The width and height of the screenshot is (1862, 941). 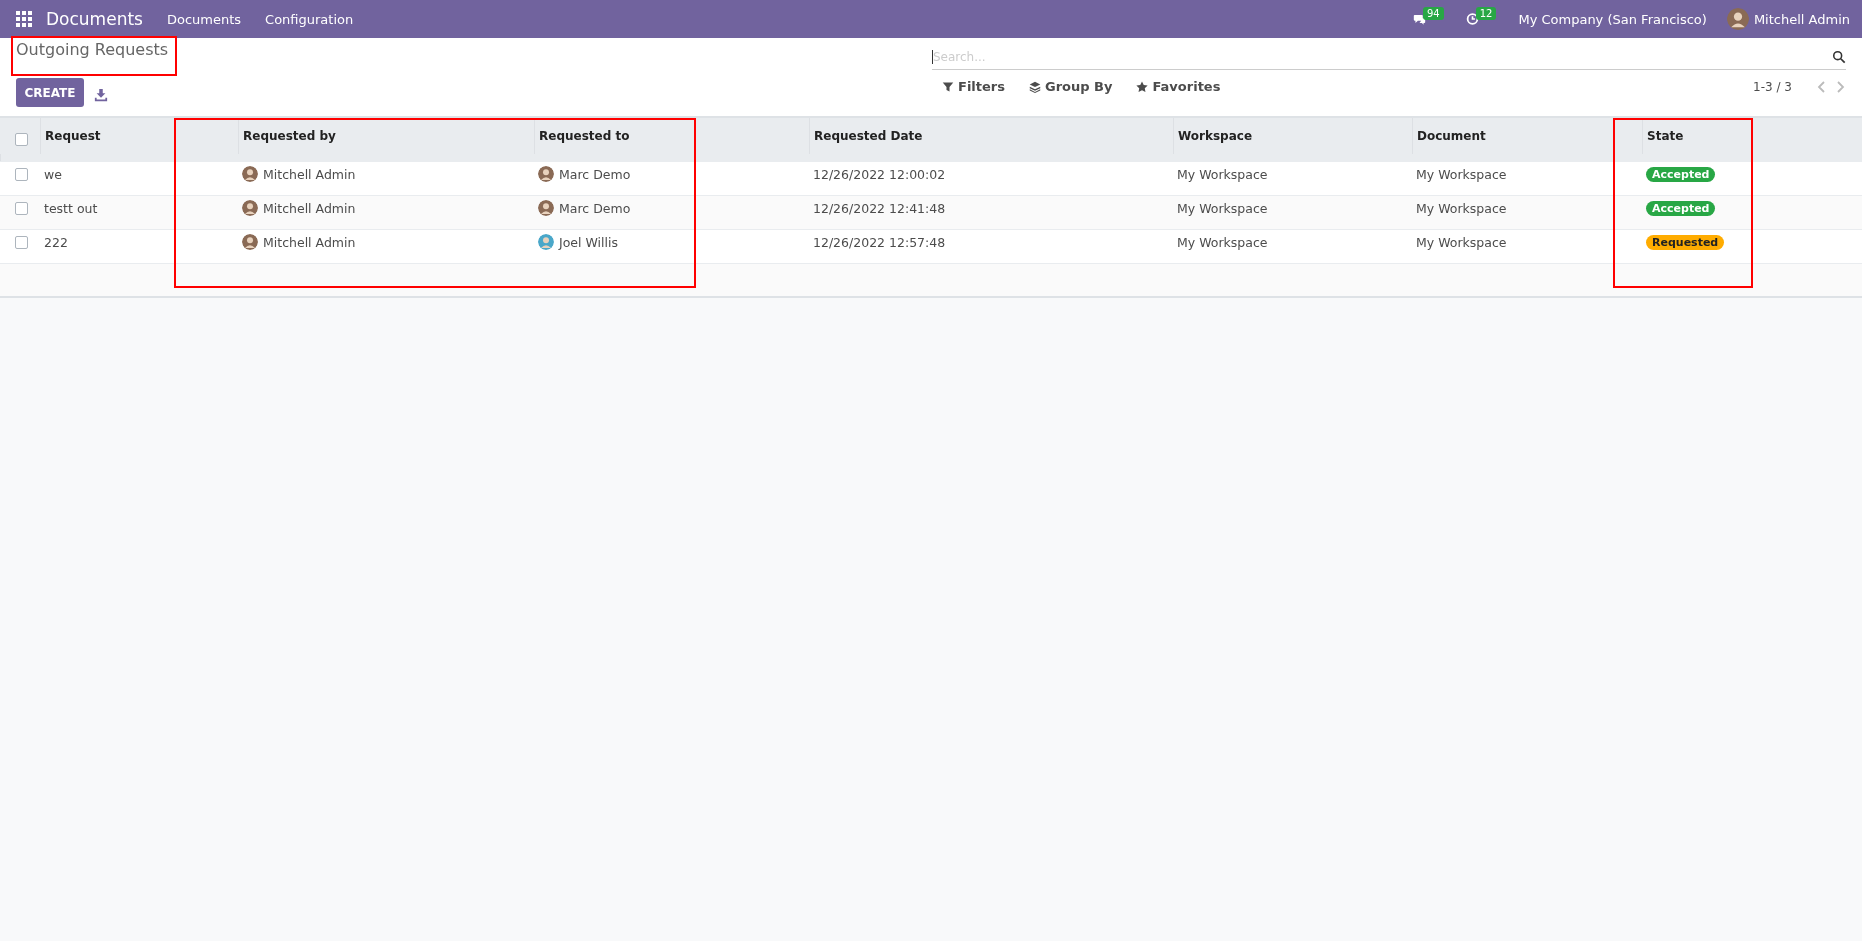 I want to click on table-cell-text: 12/26/2022 12:00:02, so click(x=879, y=174).